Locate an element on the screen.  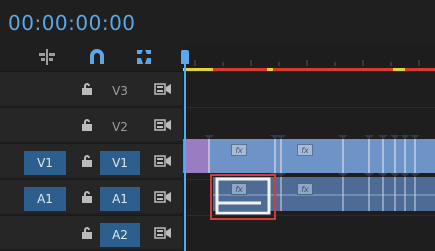
transition-clip is located at coordinates (196, 156).